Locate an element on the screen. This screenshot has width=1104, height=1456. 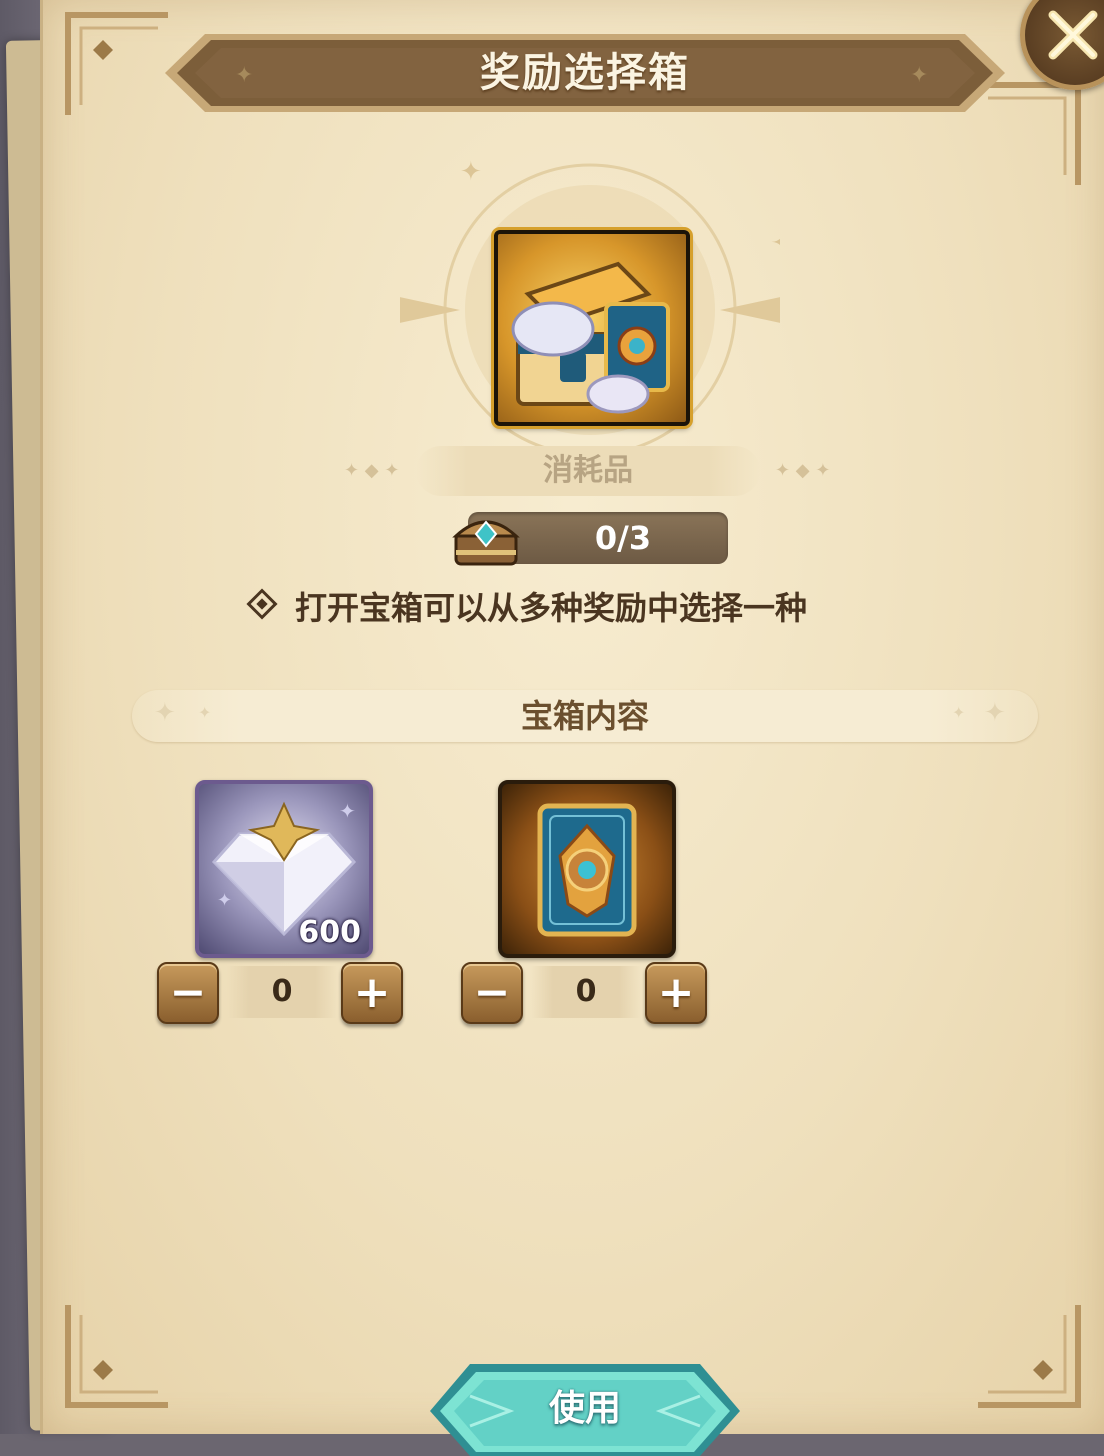
quantity-value-card: 0 is located at coordinates (586, 992).